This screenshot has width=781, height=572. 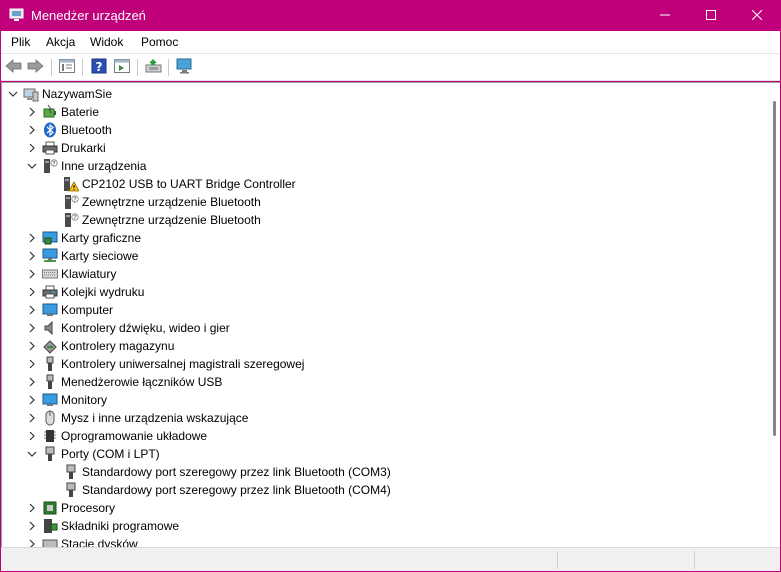 I want to click on disk-drive-icon, so click(x=50, y=541).